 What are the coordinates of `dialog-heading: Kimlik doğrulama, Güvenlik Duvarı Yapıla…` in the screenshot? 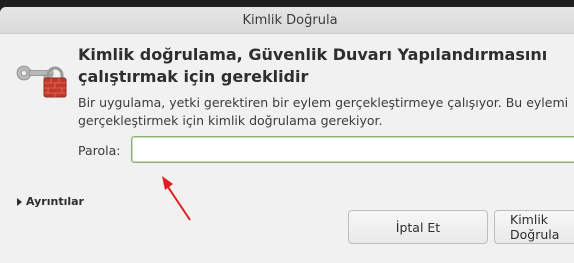 It's located at (313, 65).